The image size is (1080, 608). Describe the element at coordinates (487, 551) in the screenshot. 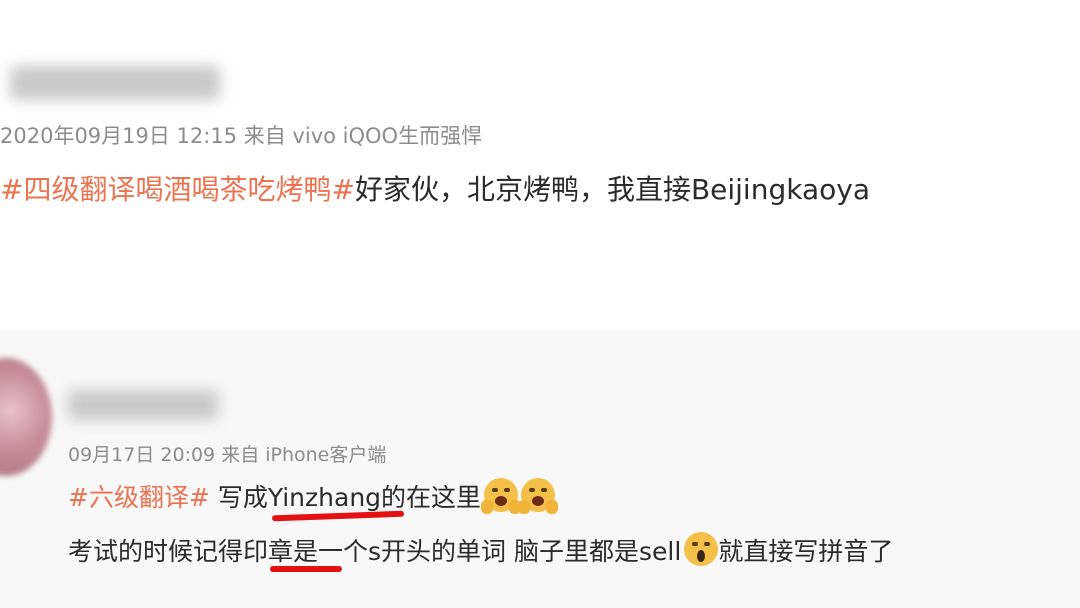

I see `text-segment: 是一个s开头的单词 脑子里都是sell` at that location.